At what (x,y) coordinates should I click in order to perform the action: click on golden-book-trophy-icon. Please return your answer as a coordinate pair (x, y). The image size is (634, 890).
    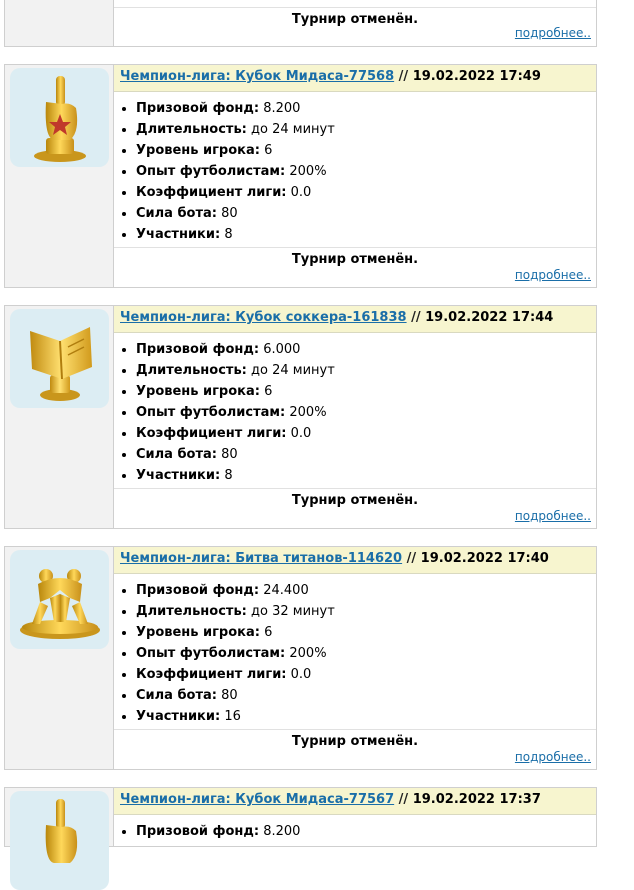
    Looking at the image, I should click on (59, 358).